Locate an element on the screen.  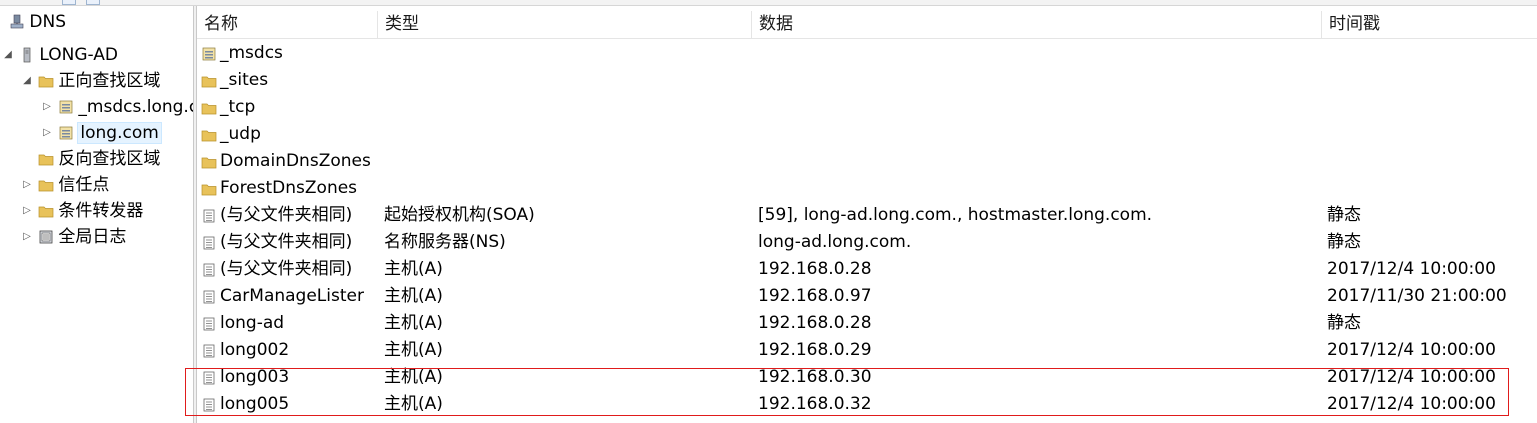
record-name: ForestDnsZones is located at coordinates (289, 188).